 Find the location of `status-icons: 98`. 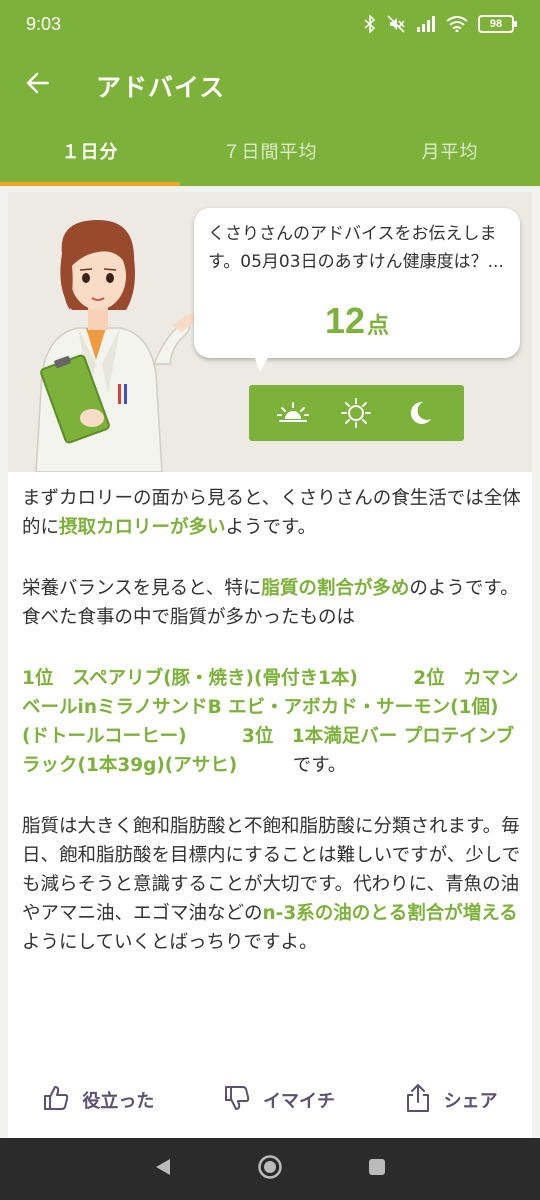

status-icons: 98 is located at coordinates (440, 24).